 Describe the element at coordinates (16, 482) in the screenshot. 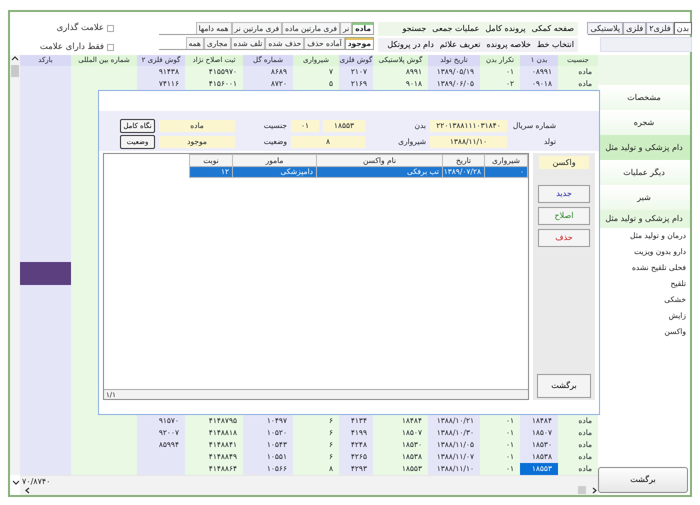

I see `dropdown-icon` at that location.